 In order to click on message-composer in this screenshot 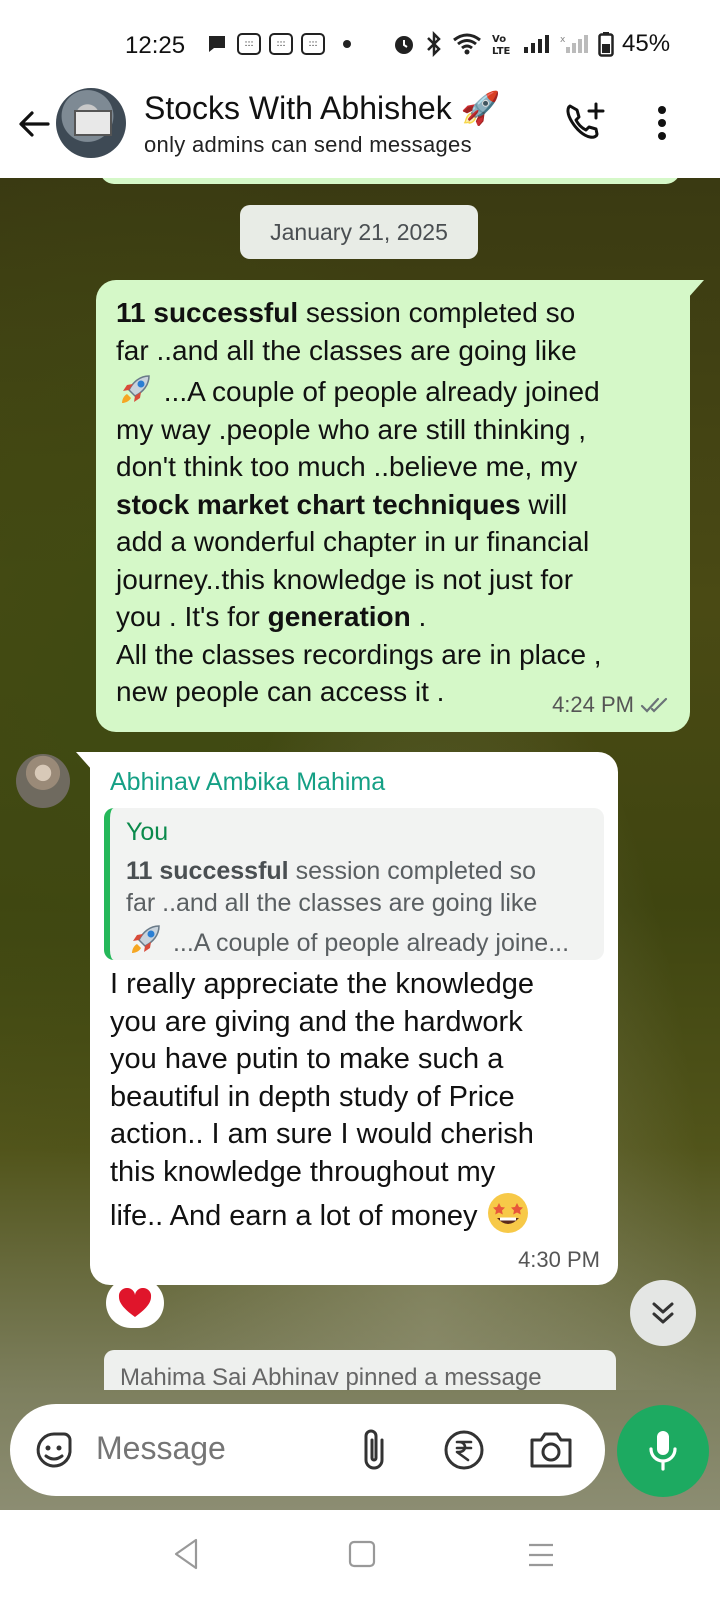, I will do `click(360, 1450)`.